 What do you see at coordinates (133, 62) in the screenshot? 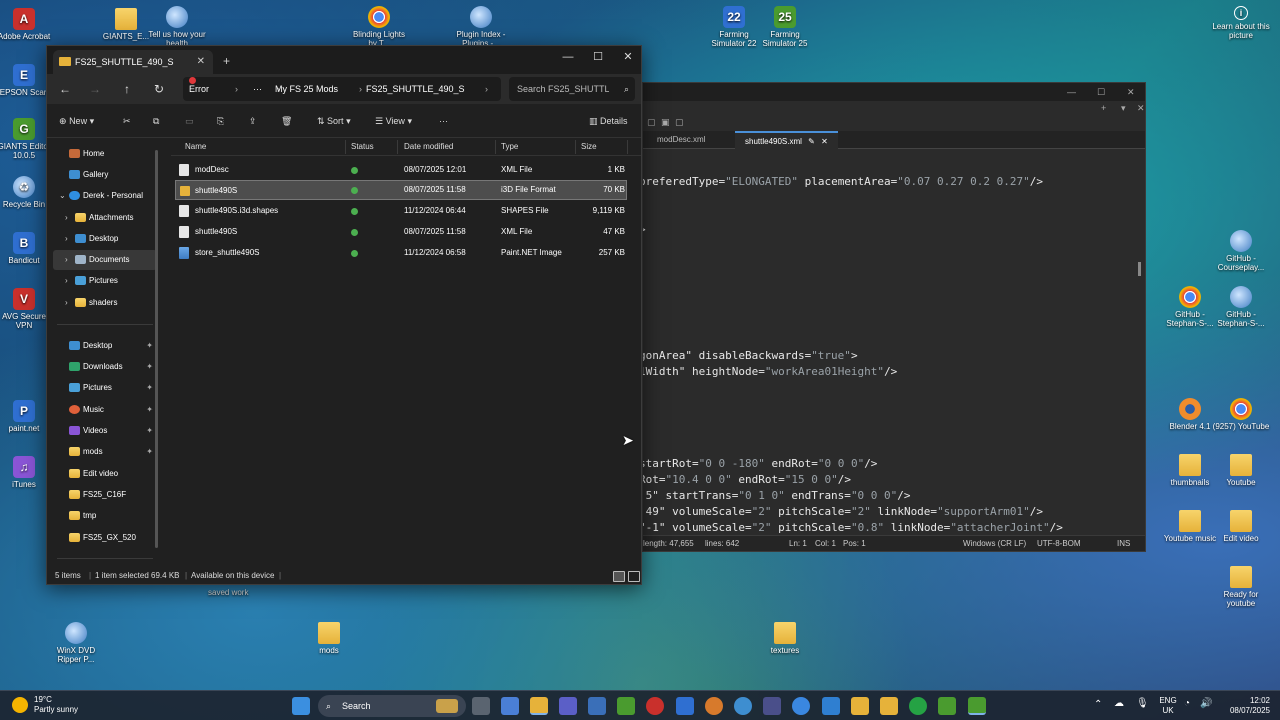
I see `explorer-tab: FS25_SHUTTLE_490_S ✕` at bounding box center [133, 62].